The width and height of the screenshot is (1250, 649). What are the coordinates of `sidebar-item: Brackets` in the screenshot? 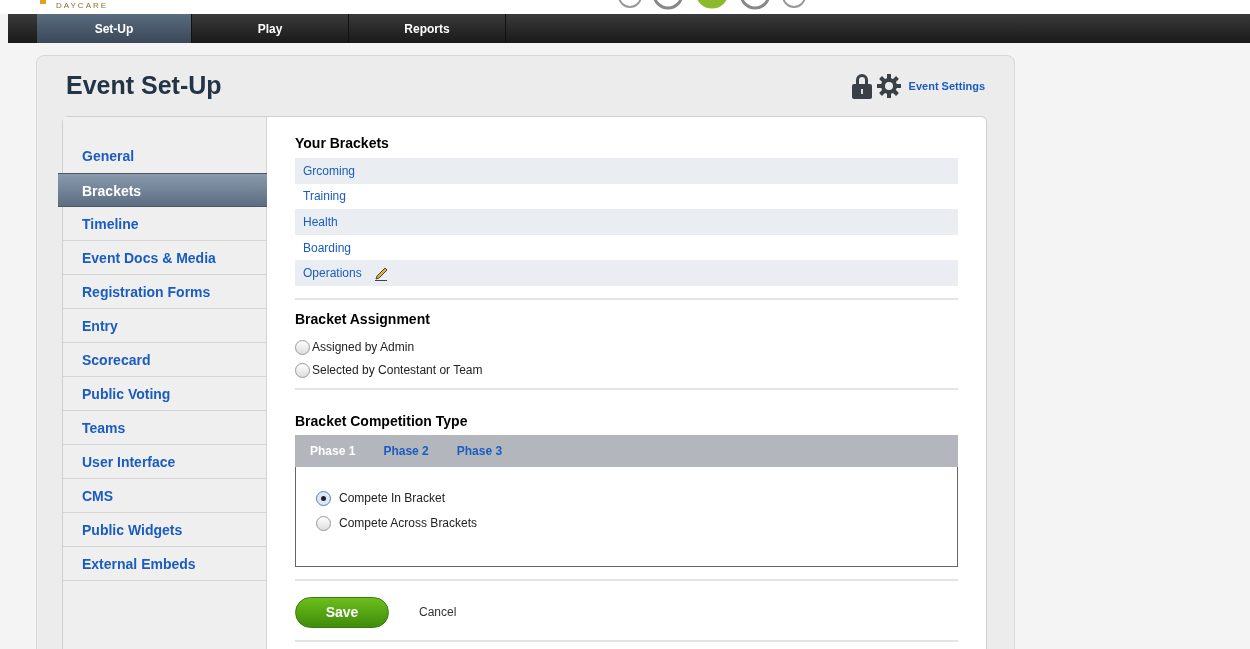 It's located at (162, 190).